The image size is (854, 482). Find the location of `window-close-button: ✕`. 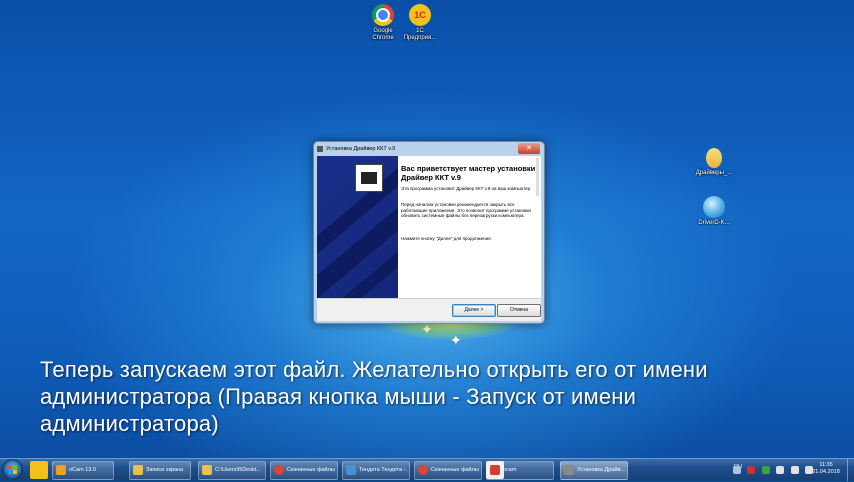

window-close-button: ✕ is located at coordinates (529, 148).